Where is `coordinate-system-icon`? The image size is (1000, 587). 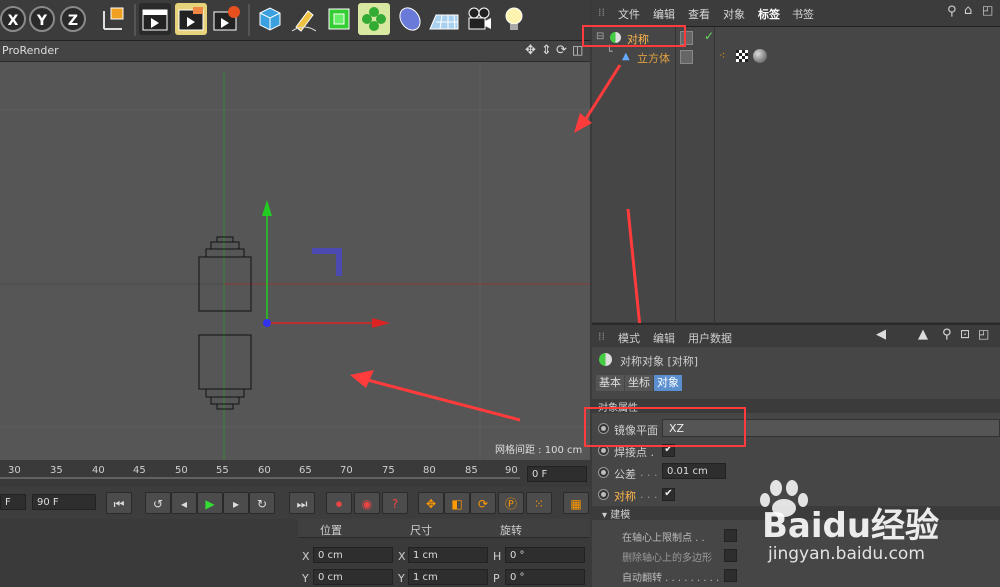 coordinate-system-icon is located at coordinates (114, 19).